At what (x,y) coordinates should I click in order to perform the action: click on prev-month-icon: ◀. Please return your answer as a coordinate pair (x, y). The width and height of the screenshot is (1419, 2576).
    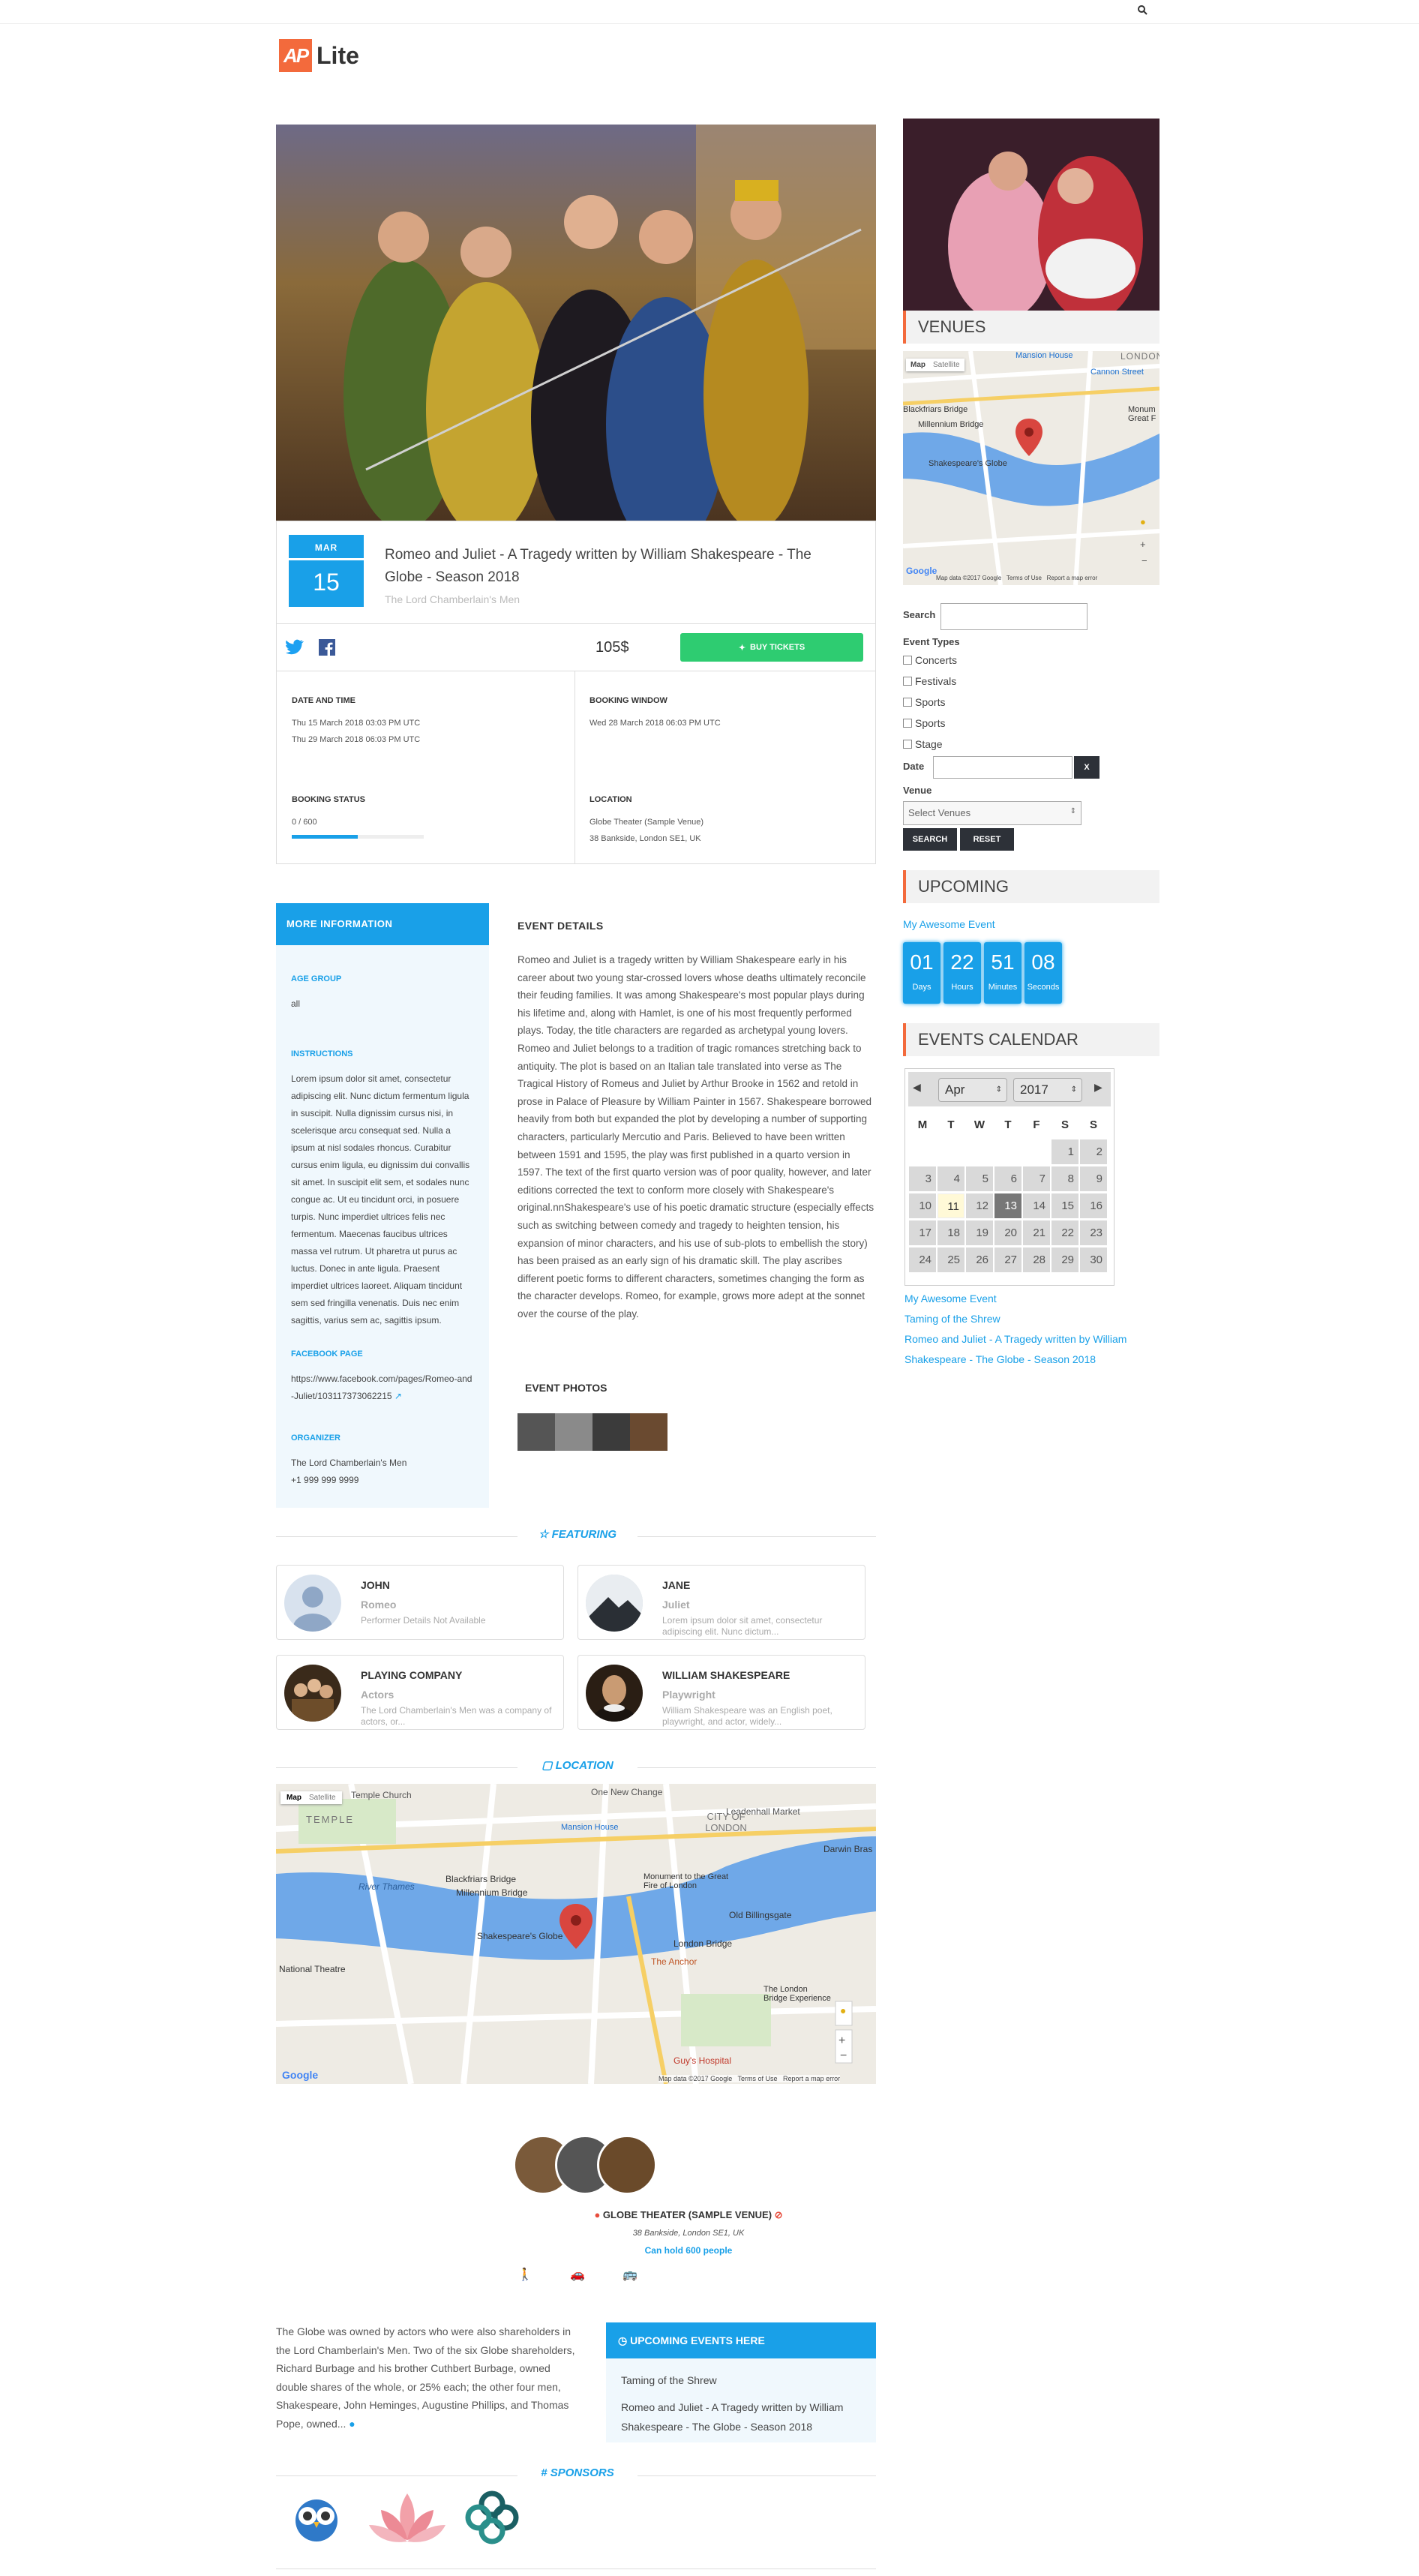
    Looking at the image, I should click on (917, 1087).